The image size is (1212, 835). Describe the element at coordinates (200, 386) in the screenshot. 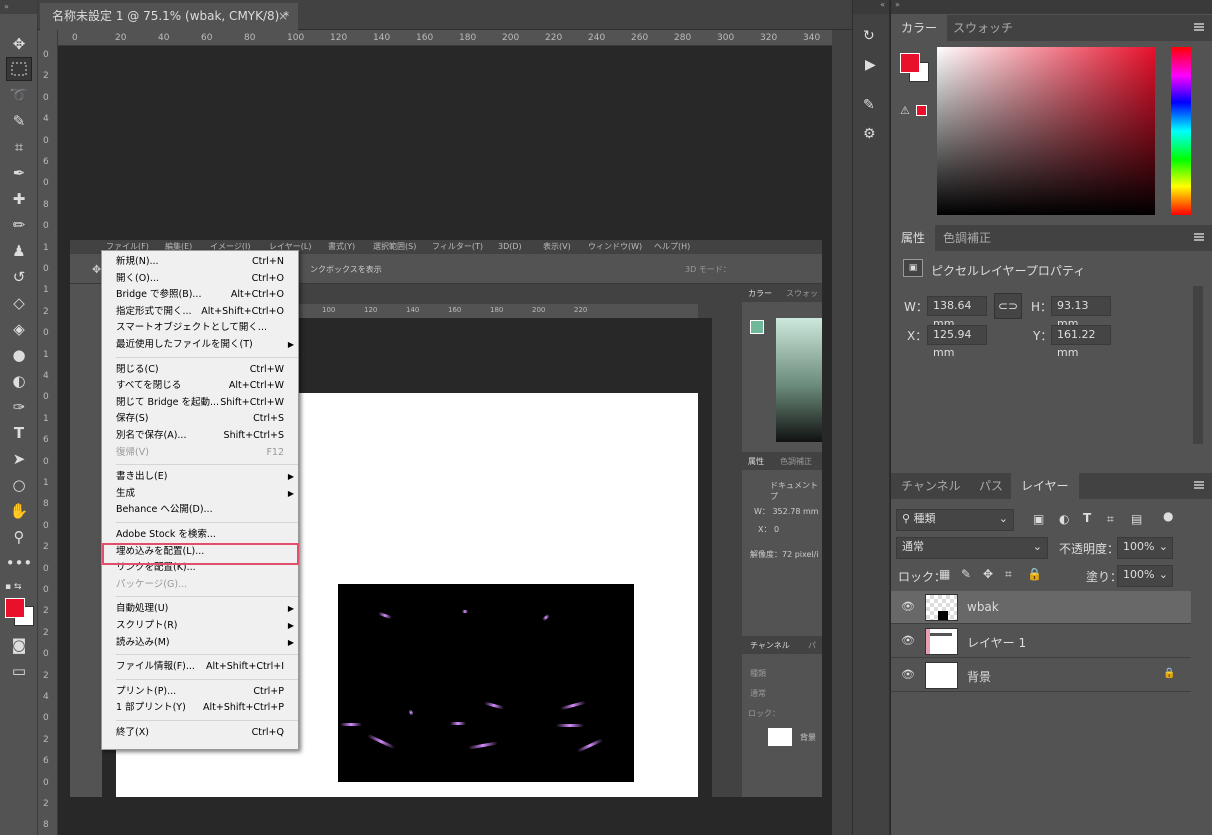

I see `menu-item: すべてを閉じる Alt+Ctrl+W` at that location.